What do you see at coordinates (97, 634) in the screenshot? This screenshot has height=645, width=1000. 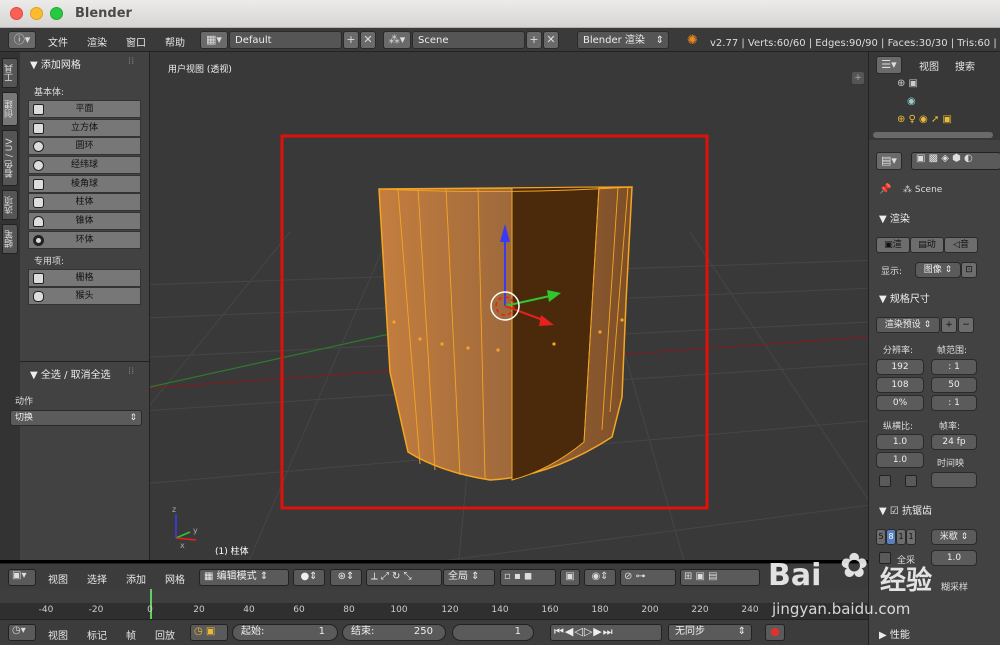 I see `timeline-menu-marker: 标记` at bounding box center [97, 634].